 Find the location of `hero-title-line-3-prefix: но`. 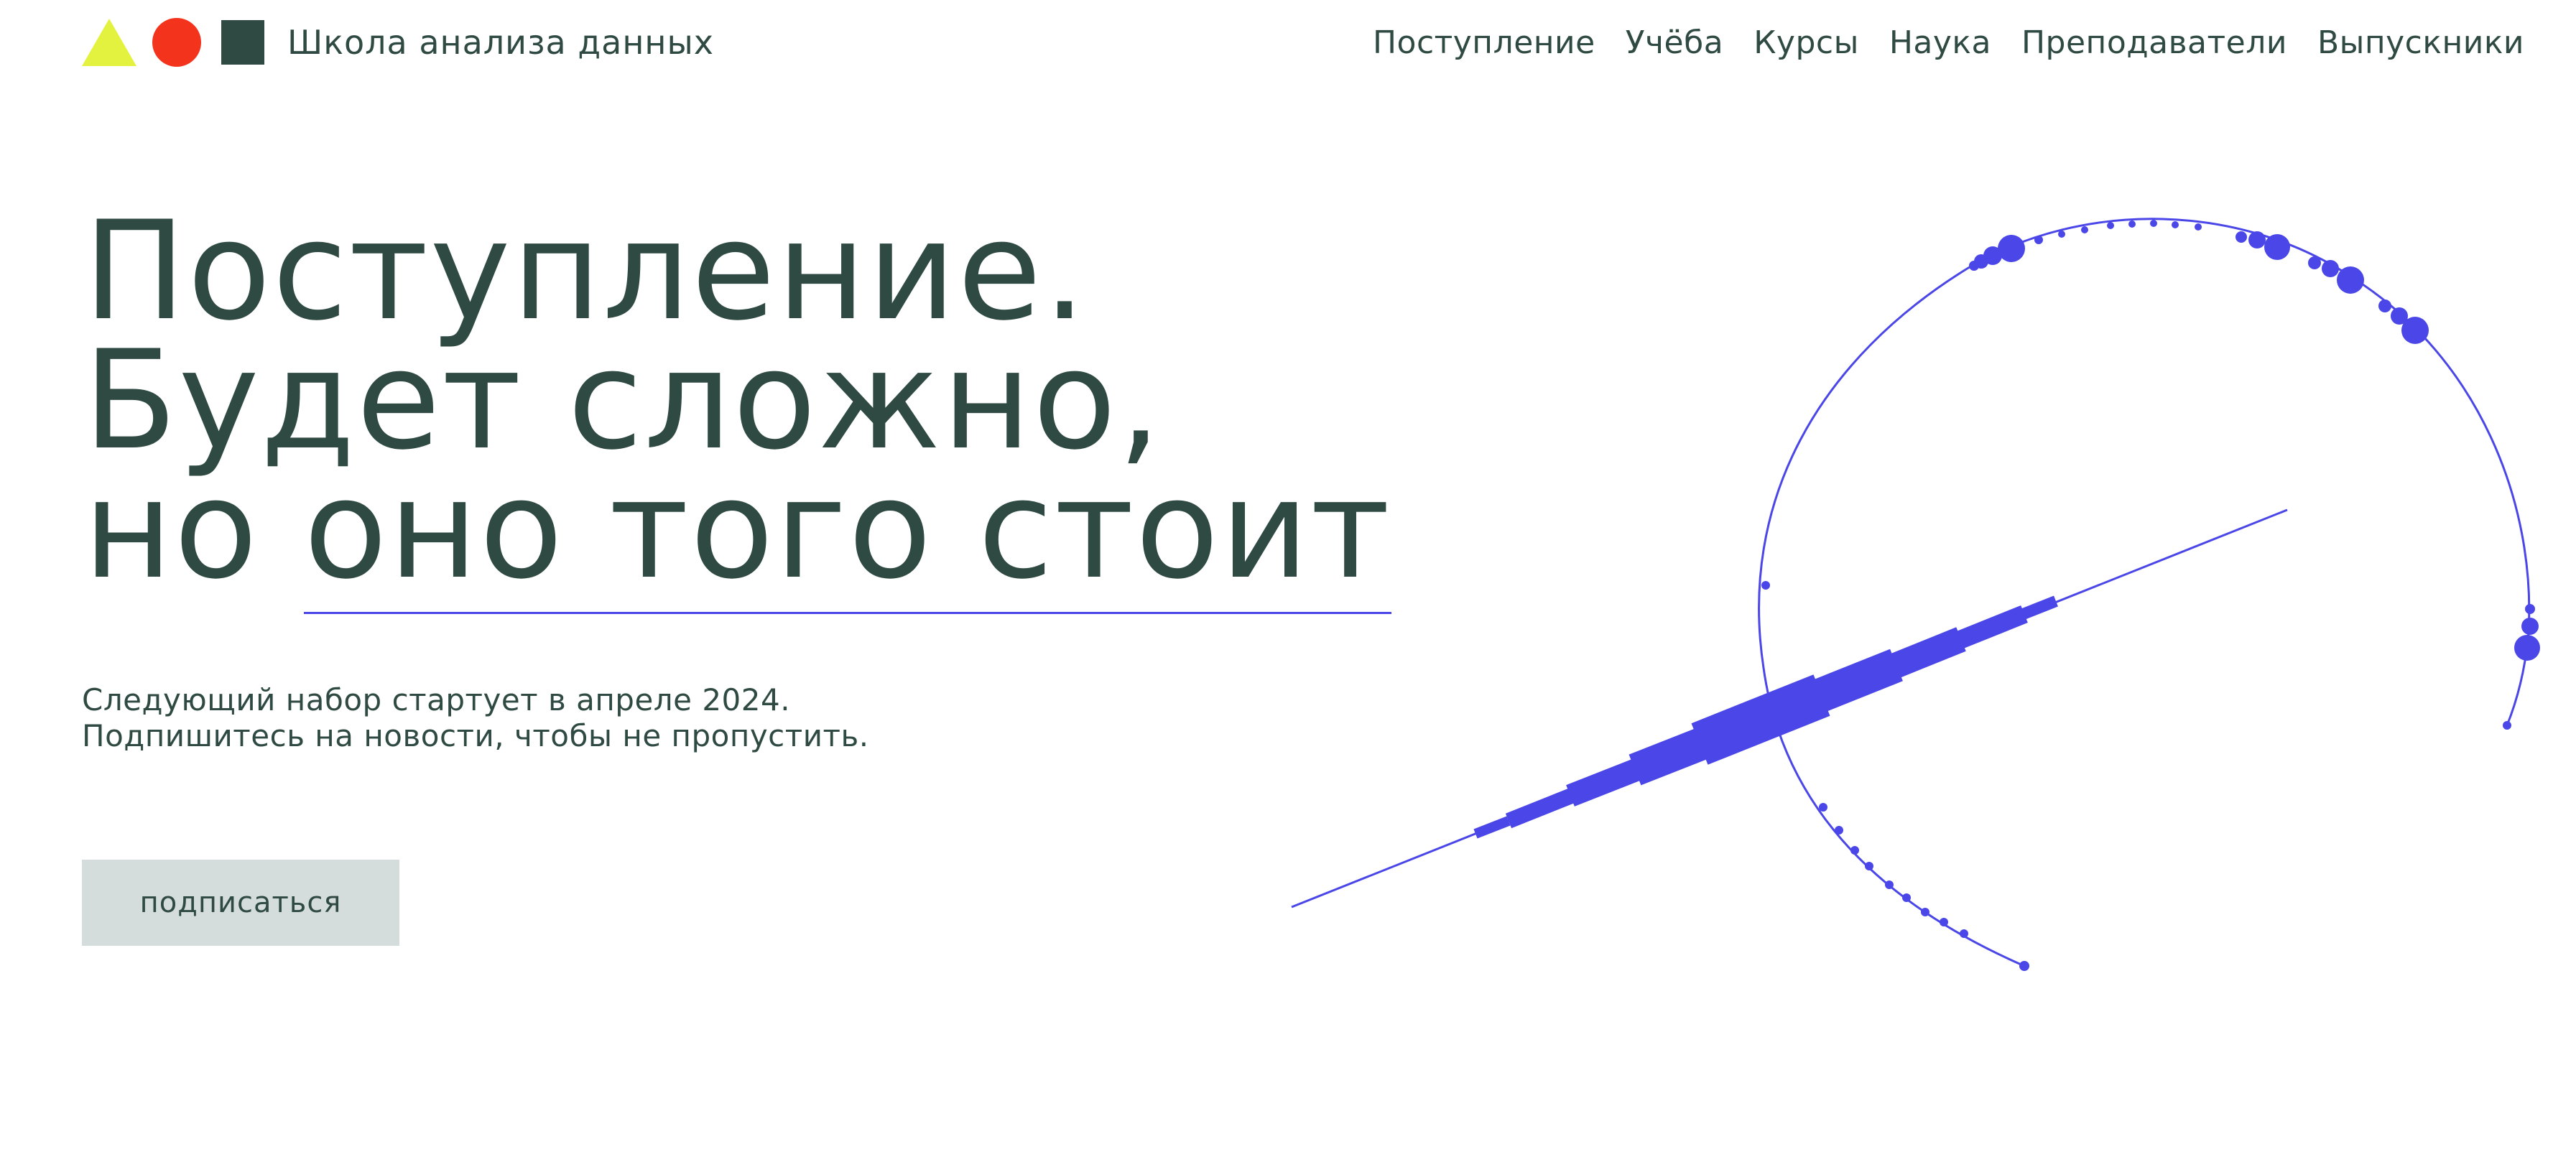

hero-title-line-3-prefix: но is located at coordinates (193, 530).